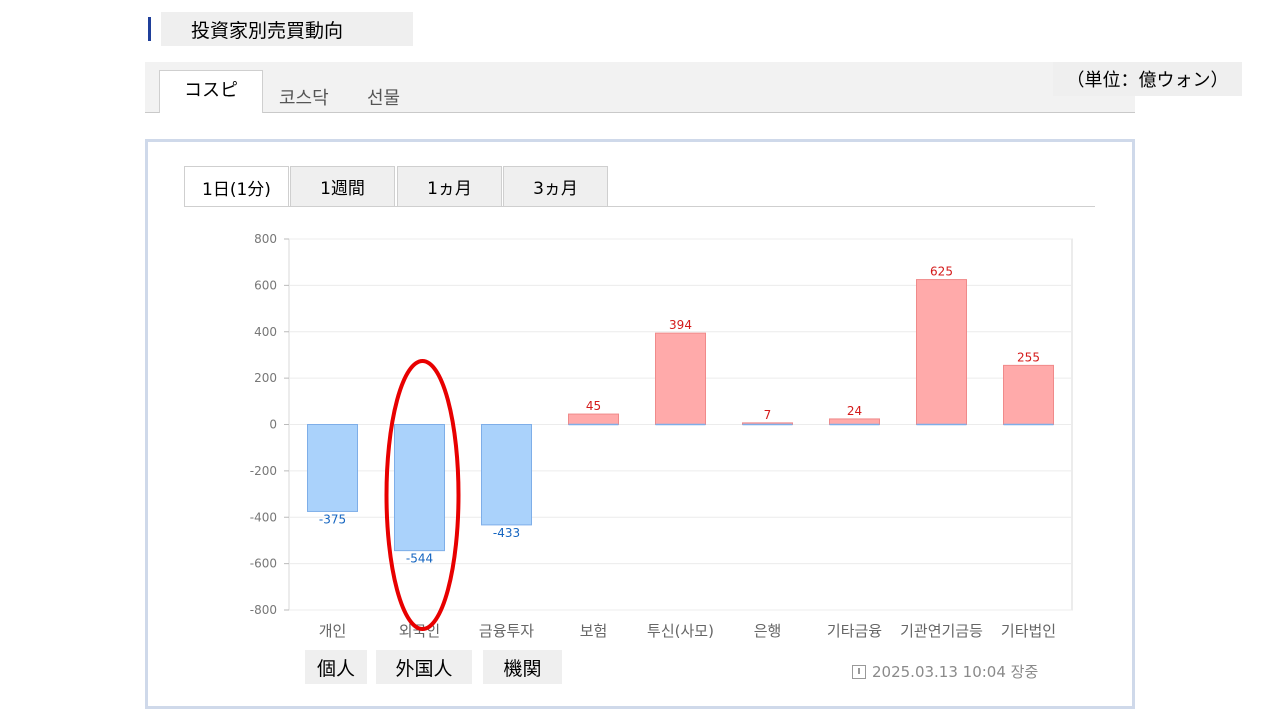 Image resolution: width=1280 pixels, height=720 pixels. What do you see at coordinates (263, 471) in the screenshot?
I see `y-tick-label: -200` at bounding box center [263, 471].